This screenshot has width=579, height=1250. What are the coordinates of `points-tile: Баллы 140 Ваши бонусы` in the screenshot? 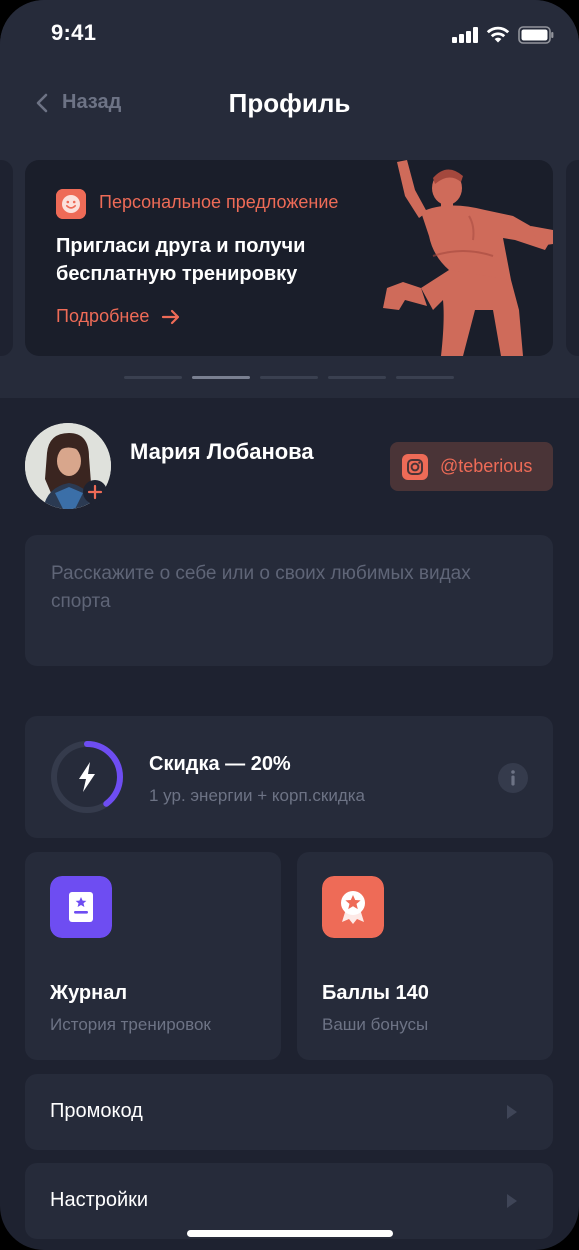 It's located at (425, 956).